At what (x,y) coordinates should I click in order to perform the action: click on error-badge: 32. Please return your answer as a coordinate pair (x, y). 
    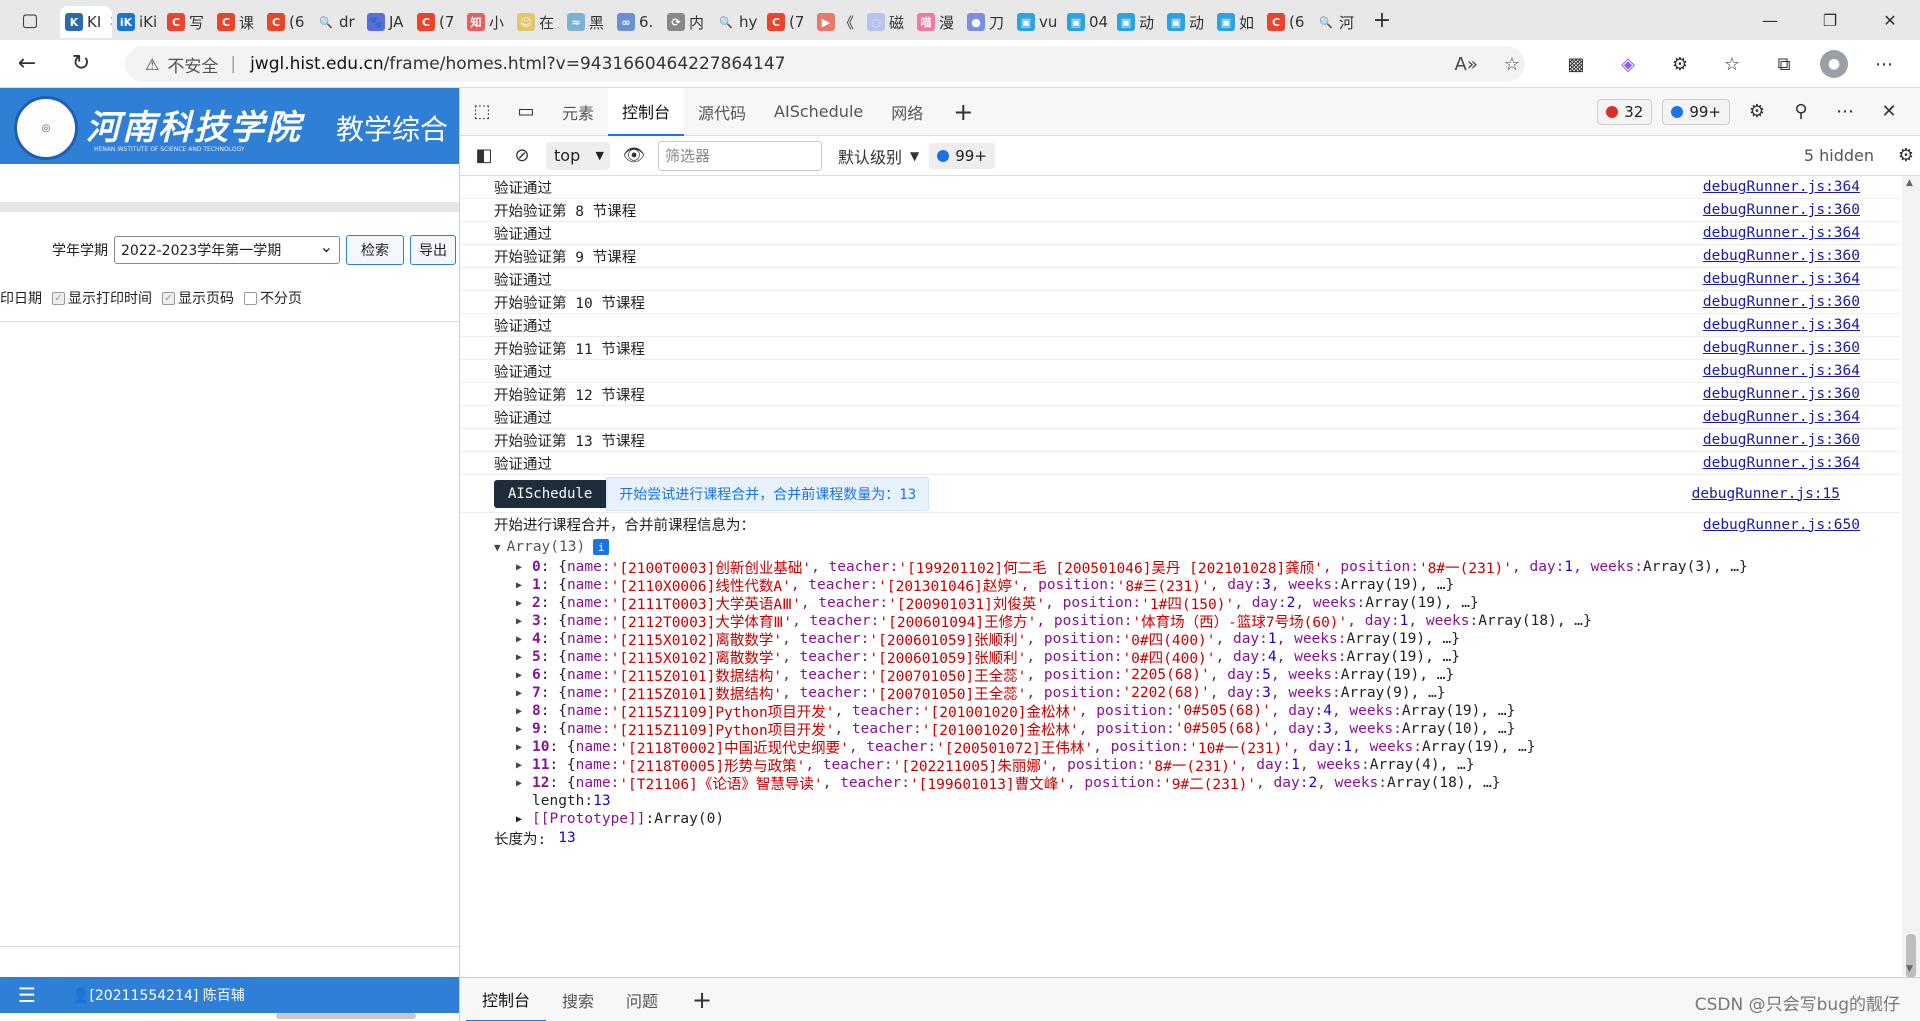
    Looking at the image, I should click on (1625, 111).